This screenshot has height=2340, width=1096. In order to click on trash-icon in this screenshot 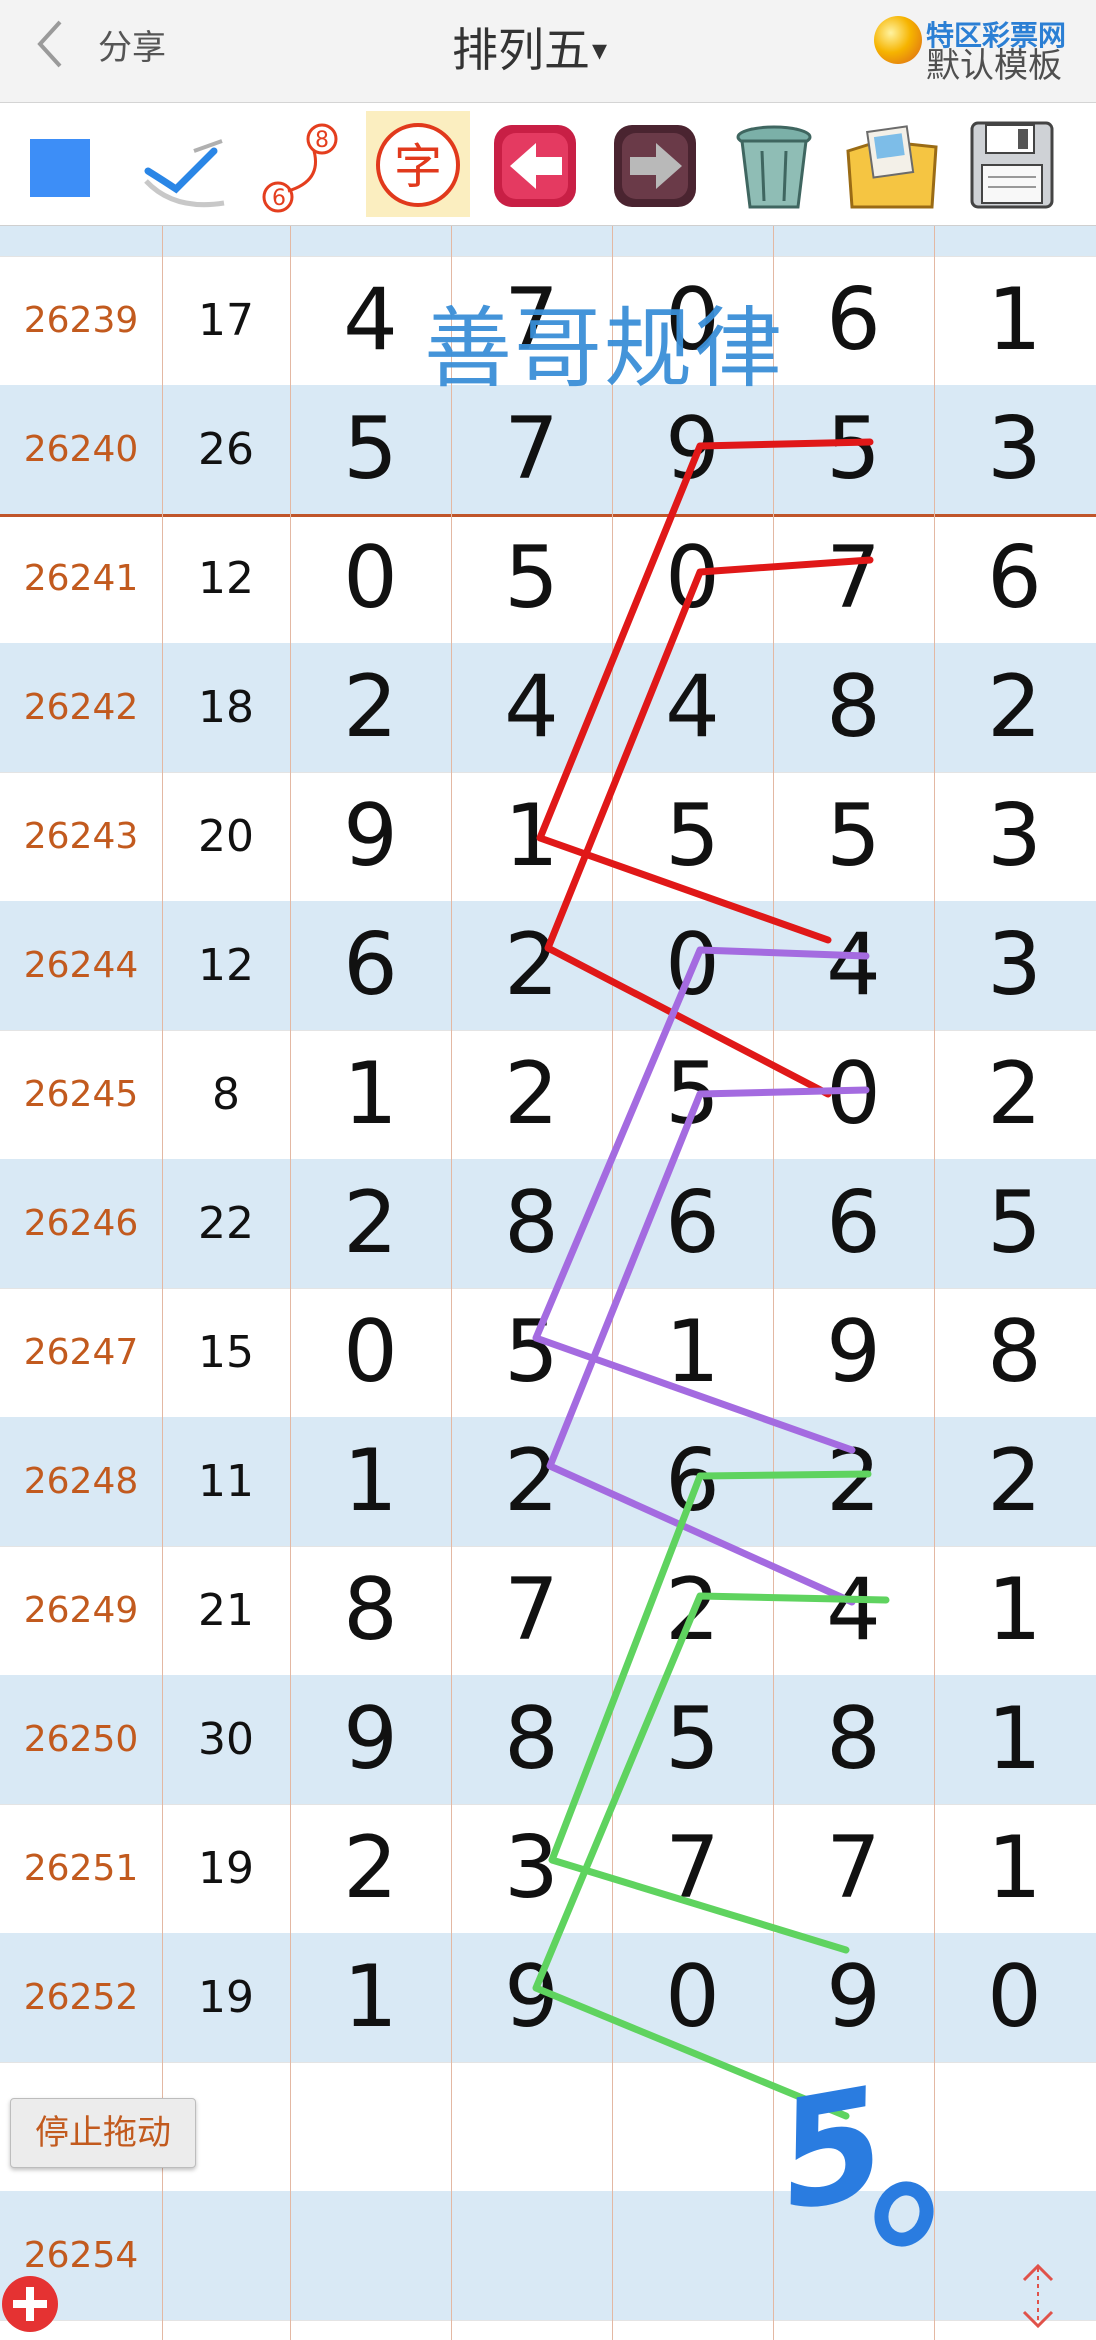, I will do `click(774, 167)`.